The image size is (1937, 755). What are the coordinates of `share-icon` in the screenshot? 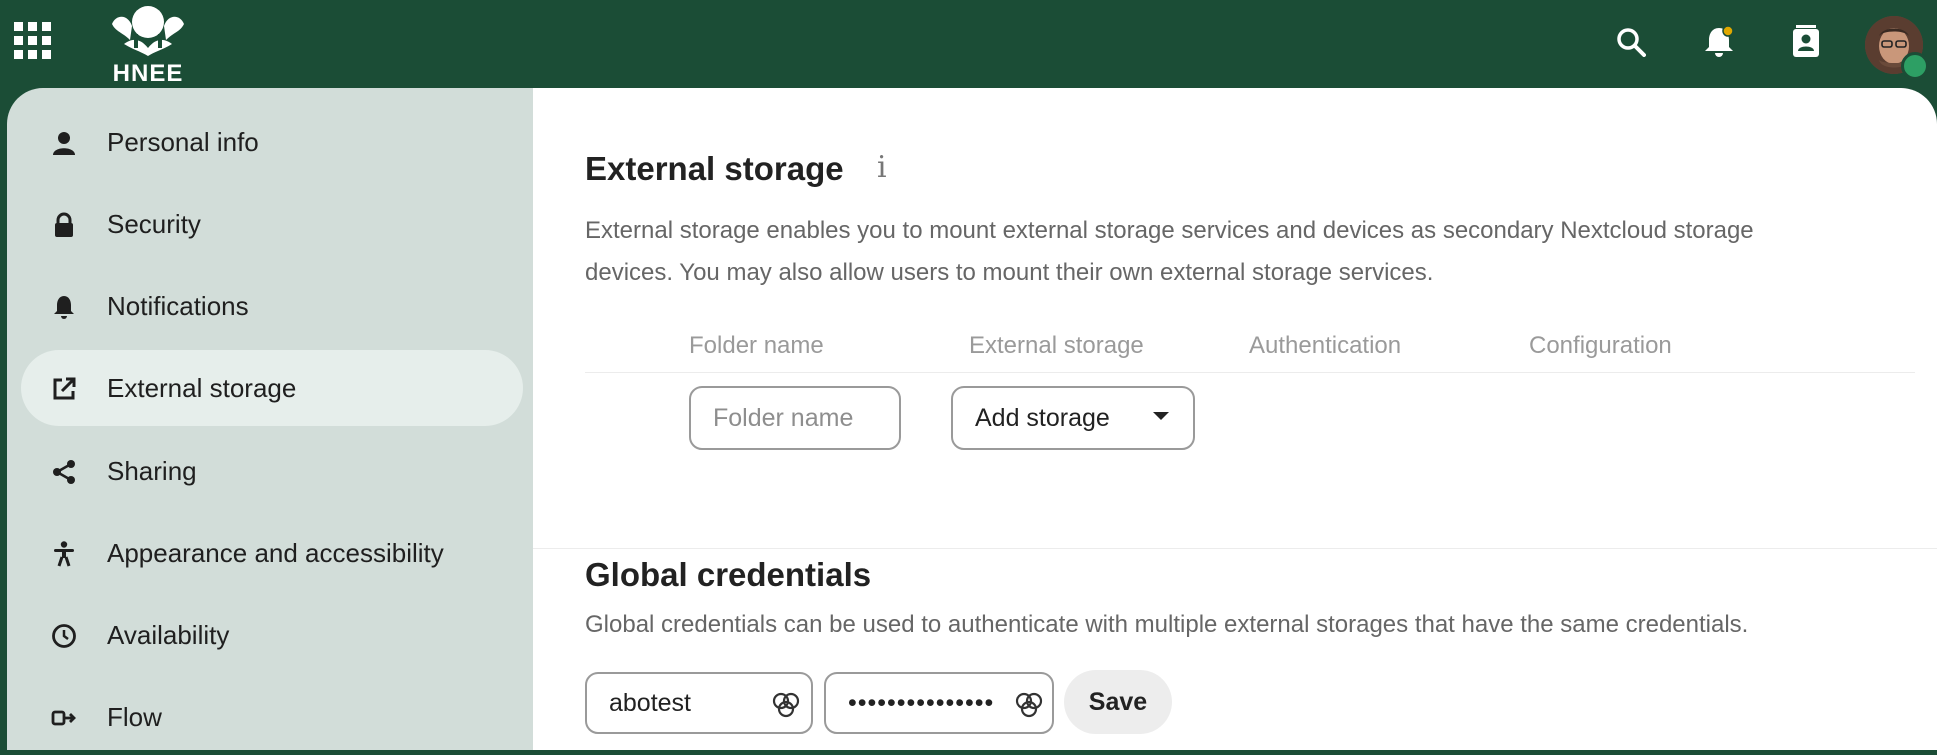 It's located at (64, 472).